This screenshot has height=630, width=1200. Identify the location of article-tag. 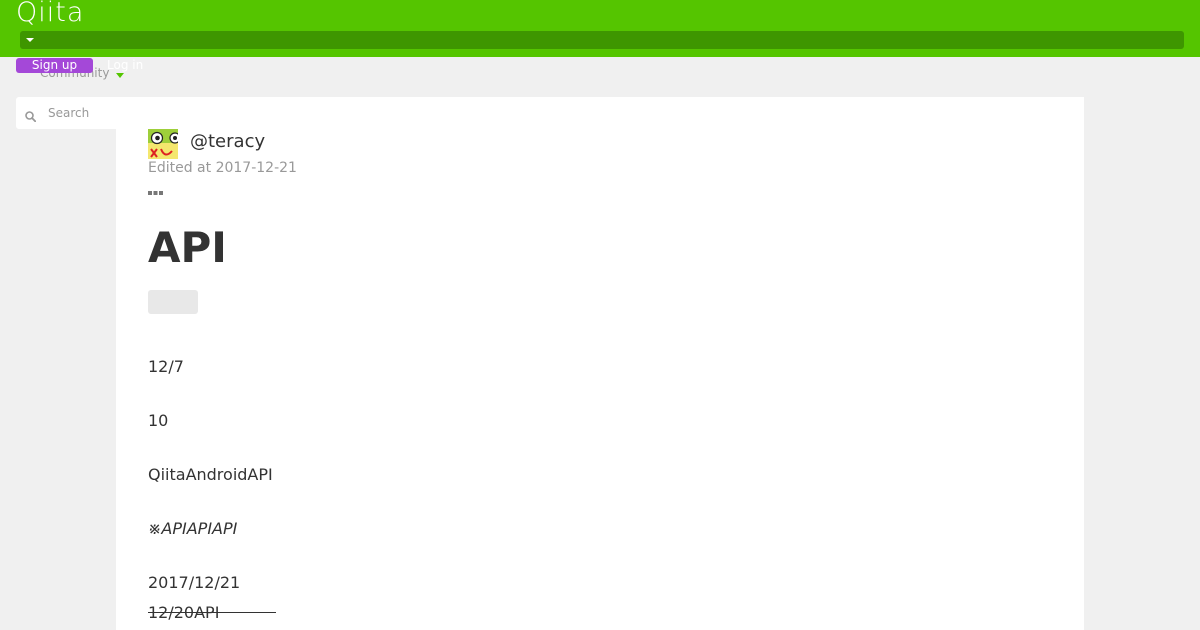
(173, 302).